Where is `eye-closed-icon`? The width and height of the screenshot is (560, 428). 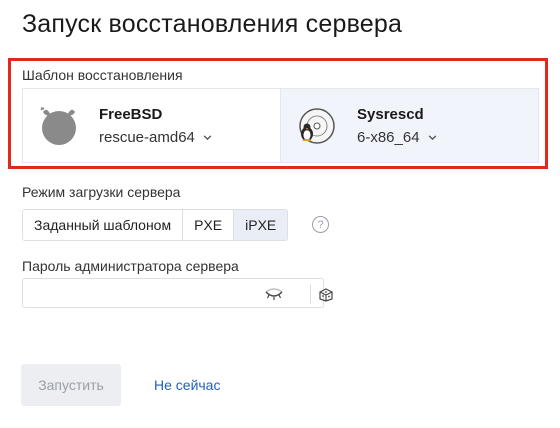 eye-closed-icon is located at coordinates (274, 294).